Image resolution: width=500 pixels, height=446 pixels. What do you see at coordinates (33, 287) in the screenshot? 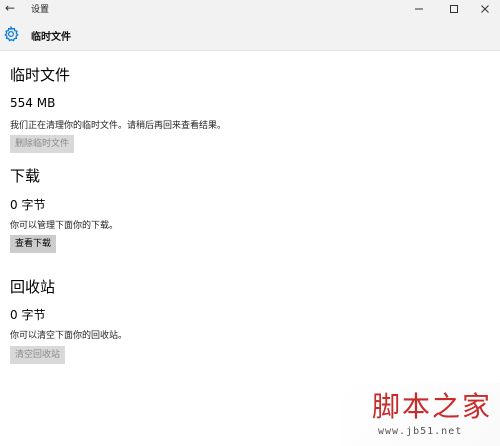
I see `recycle-bin-heading: 回收站` at bounding box center [33, 287].